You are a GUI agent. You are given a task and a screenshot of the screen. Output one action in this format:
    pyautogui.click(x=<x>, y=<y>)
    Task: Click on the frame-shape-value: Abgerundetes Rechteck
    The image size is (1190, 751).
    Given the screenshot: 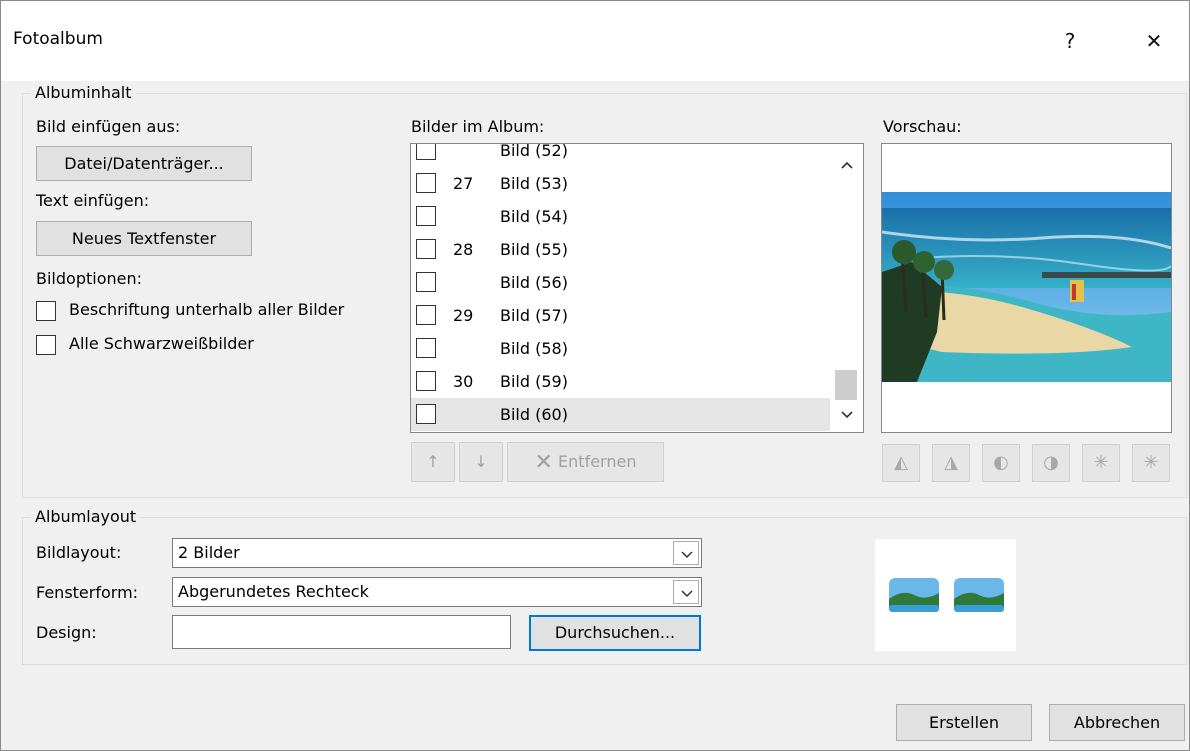 What is the action you would take?
    pyautogui.click(x=273, y=591)
    